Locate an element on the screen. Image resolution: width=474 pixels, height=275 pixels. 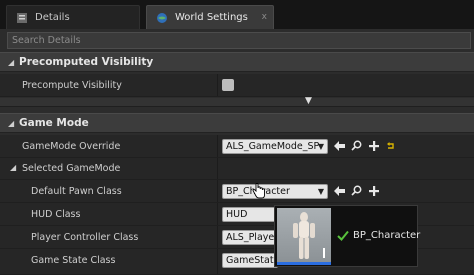
player-controller-class-combo: ALS_Player is located at coordinates (250, 237).